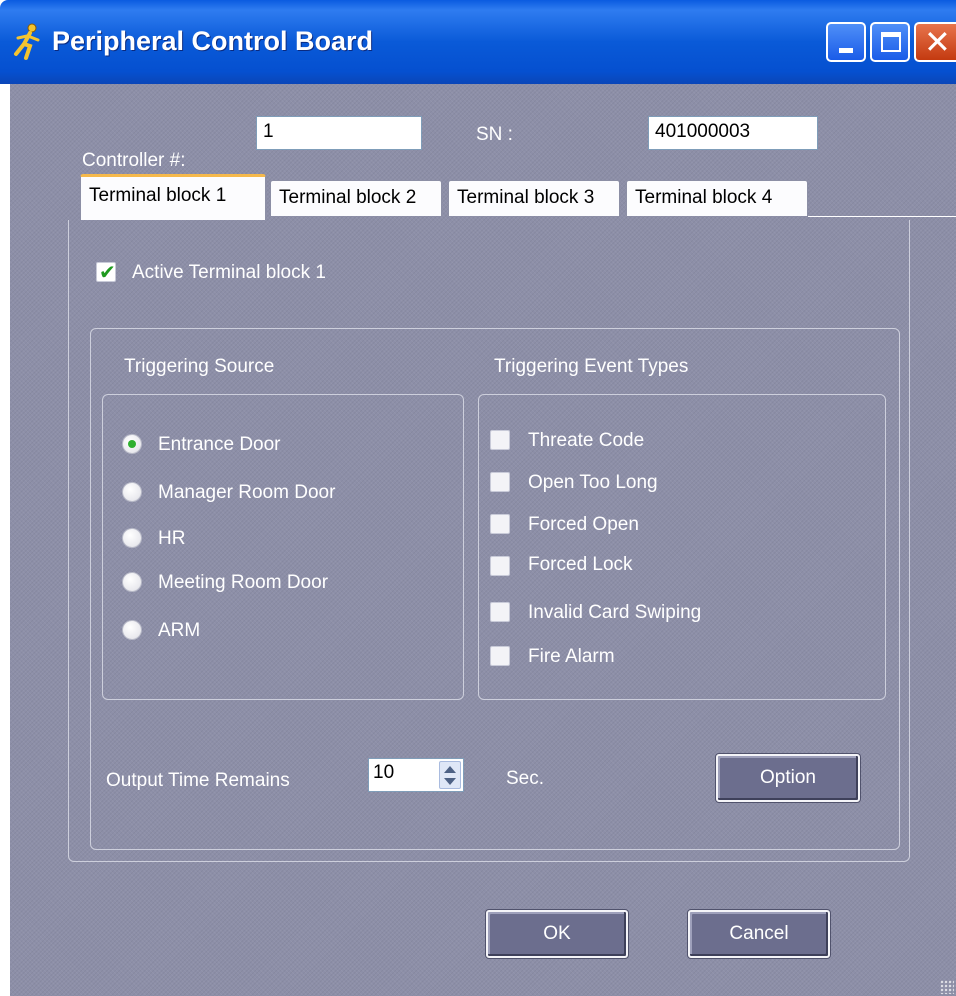  What do you see at coordinates (583, 524) in the screenshot?
I see `event-label-forced-open: Forced Open` at bounding box center [583, 524].